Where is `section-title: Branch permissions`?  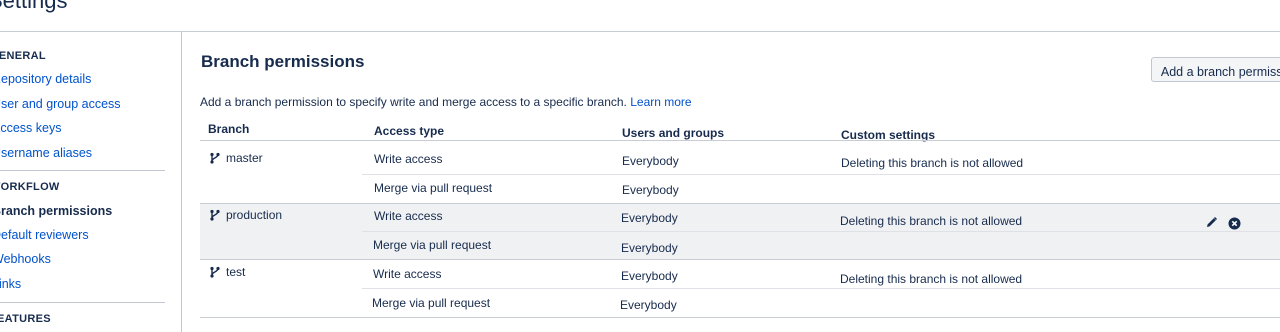 section-title: Branch permissions is located at coordinates (283, 61).